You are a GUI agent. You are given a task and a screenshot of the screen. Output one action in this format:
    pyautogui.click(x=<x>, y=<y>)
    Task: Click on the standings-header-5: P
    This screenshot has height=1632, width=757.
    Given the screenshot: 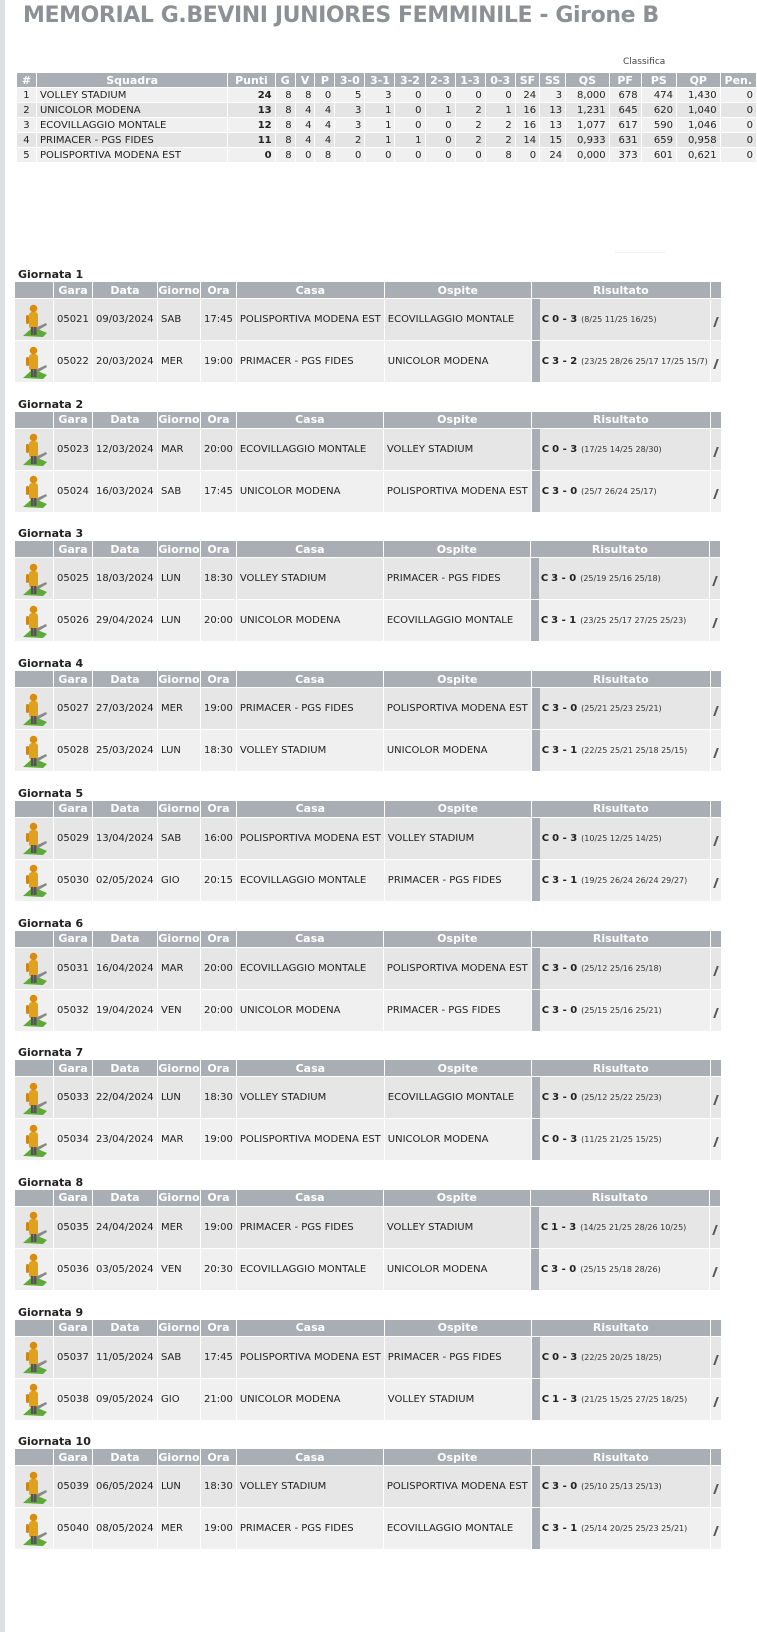 What is the action you would take?
    pyautogui.click(x=325, y=80)
    